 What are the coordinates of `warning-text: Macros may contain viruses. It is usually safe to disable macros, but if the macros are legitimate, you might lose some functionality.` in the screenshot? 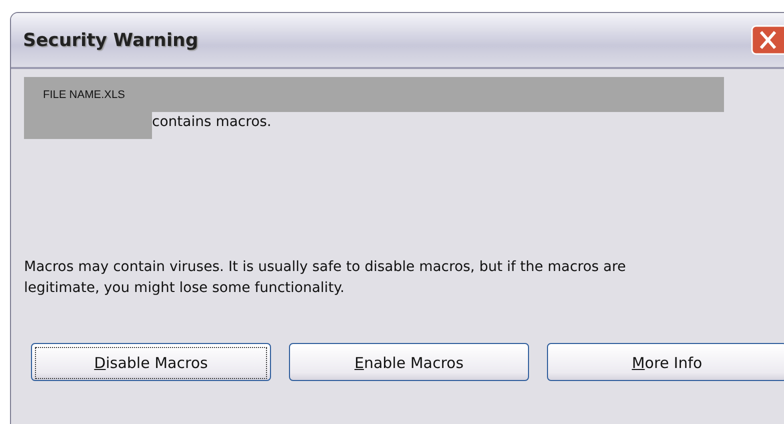 It's located at (325, 278).